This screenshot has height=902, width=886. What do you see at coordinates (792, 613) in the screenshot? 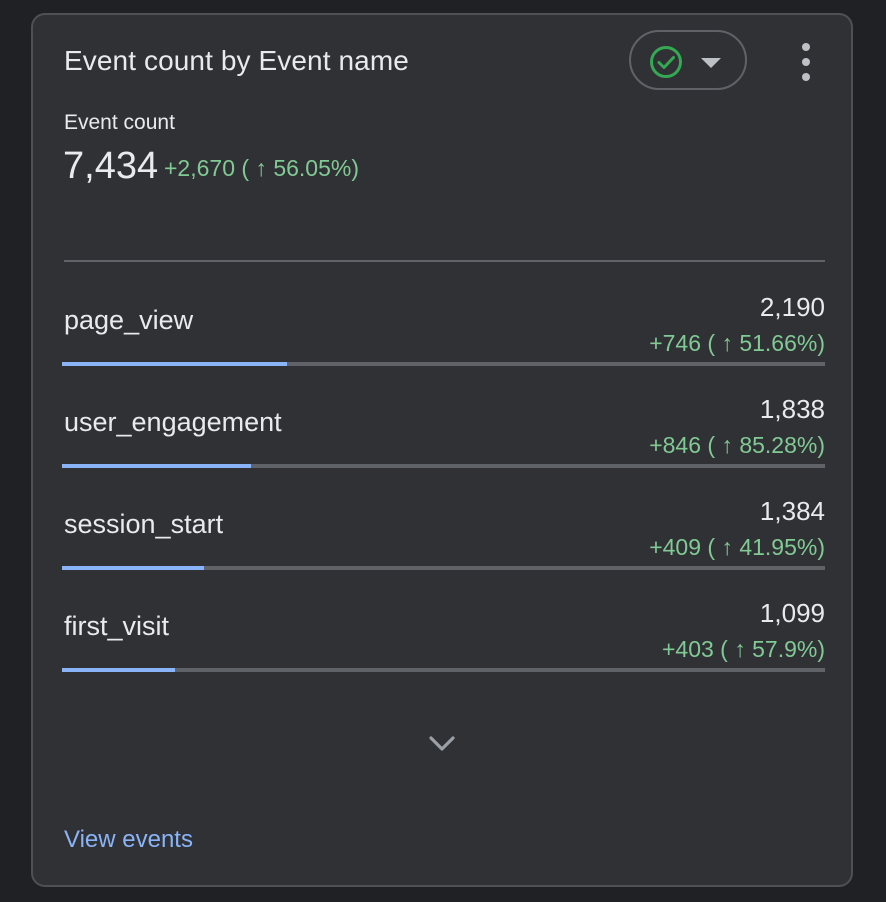
I see `event-value: 1,099` at bounding box center [792, 613].